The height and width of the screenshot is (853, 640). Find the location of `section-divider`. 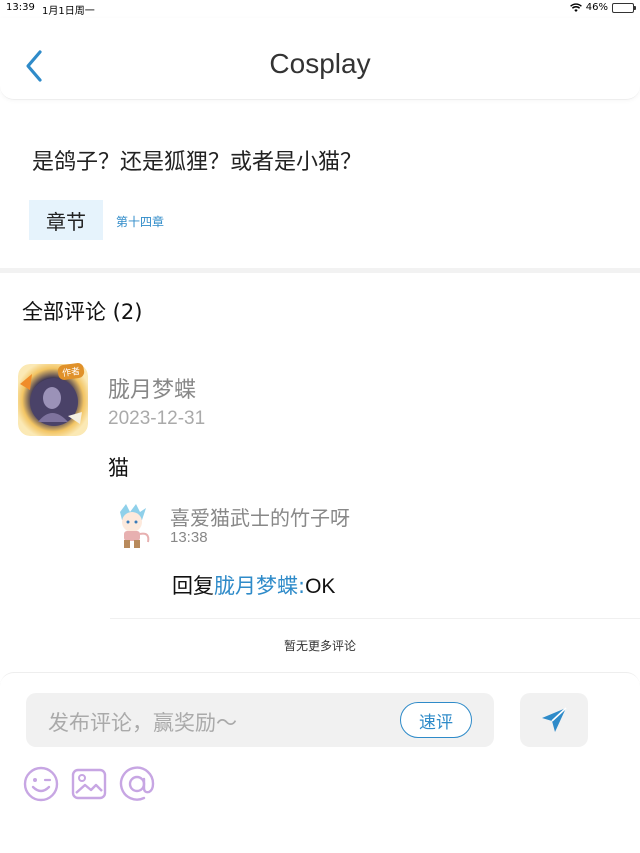

section-divider is located at coordinates (320, 270).